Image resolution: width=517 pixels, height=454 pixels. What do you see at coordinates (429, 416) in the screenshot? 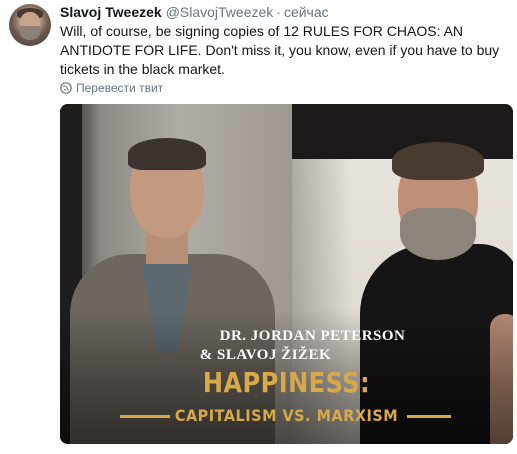
I see `poster-rule-right` at bounding box center [429, 416].